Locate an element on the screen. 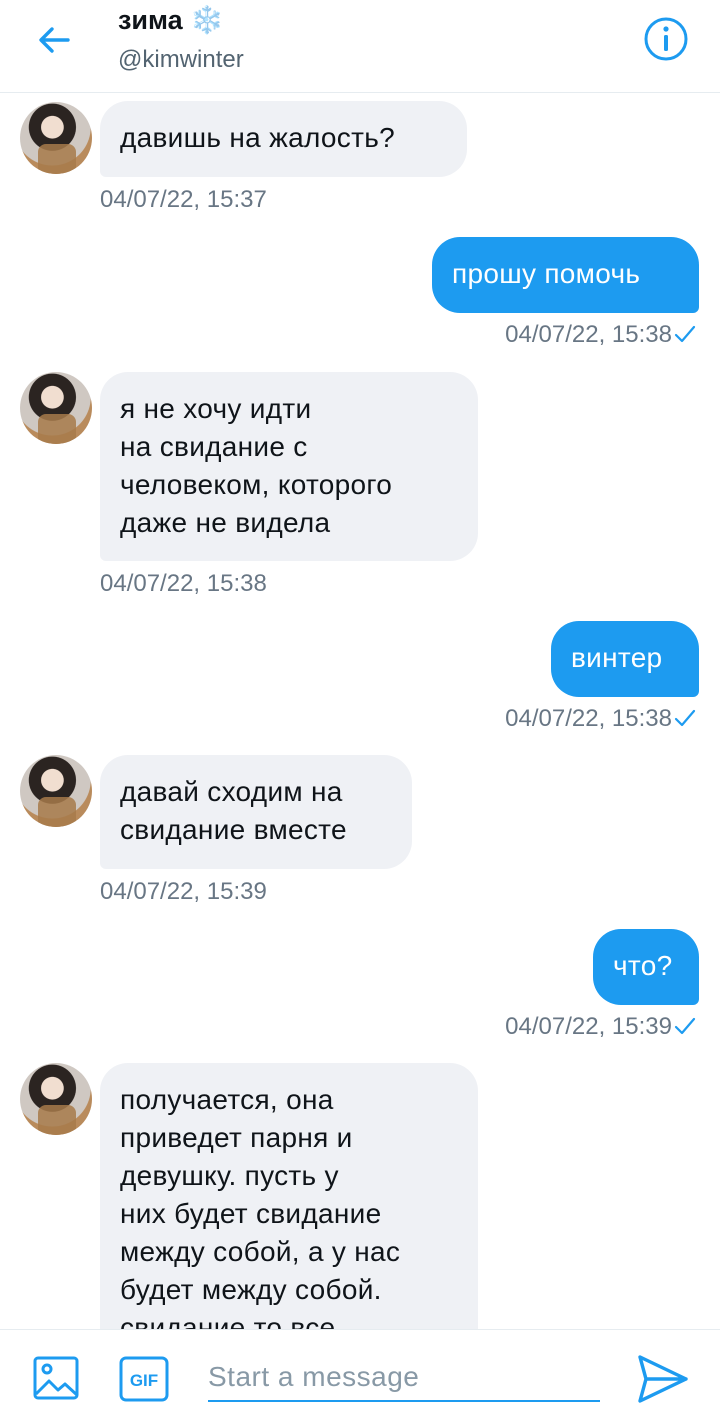 This screenshot has width=720, height=1419. conversation-title: зима ❄️ is located at coordinates (171, 20).